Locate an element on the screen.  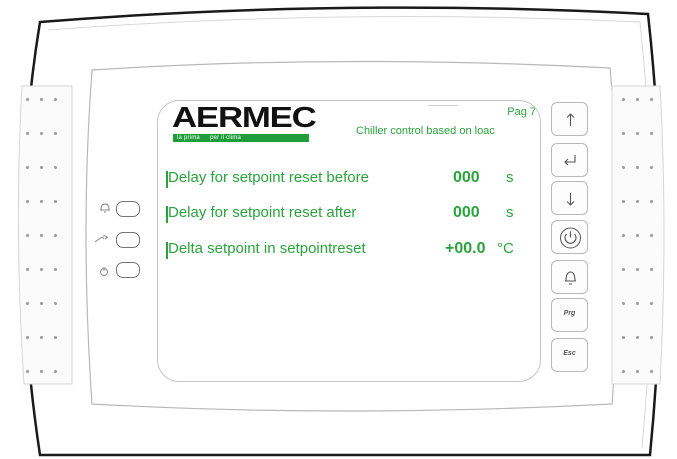
prg-label: Prg is located at coordinates (569, 313).